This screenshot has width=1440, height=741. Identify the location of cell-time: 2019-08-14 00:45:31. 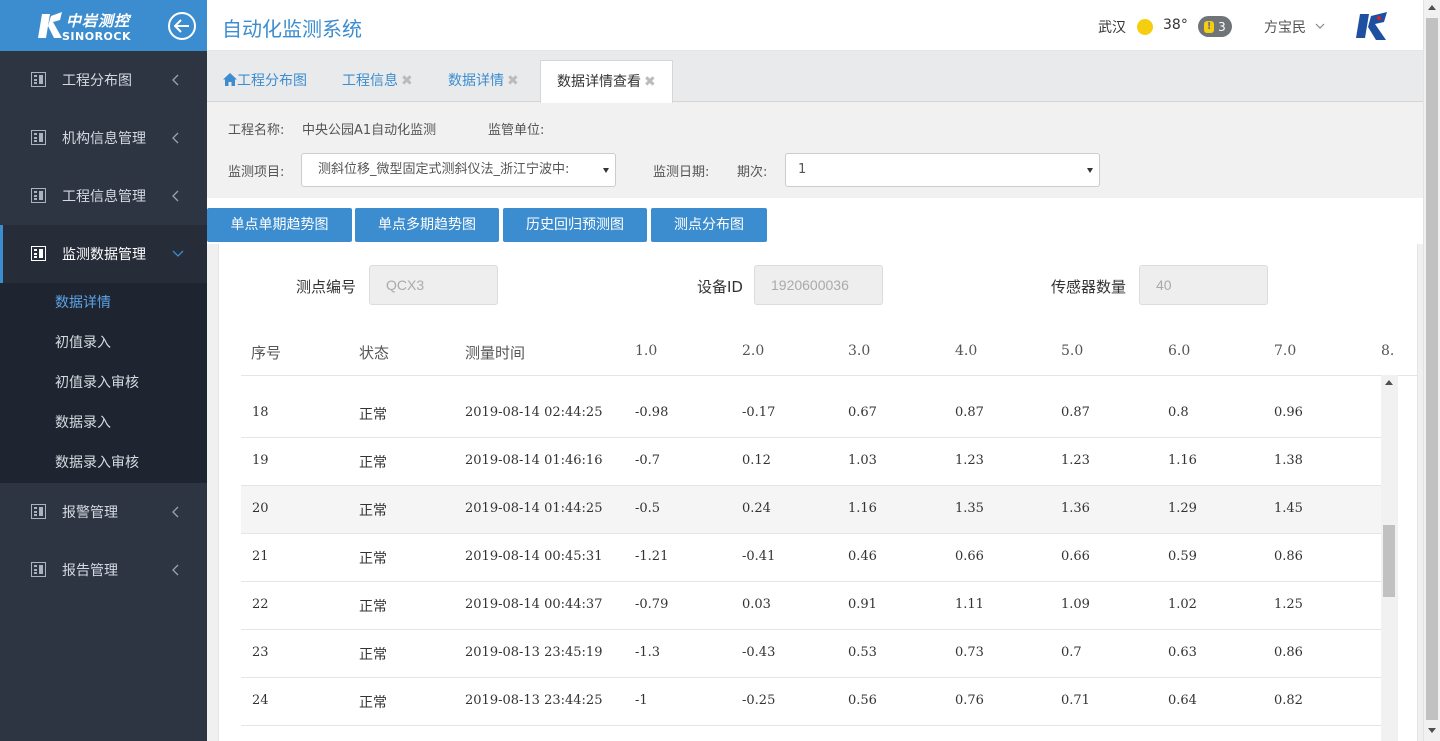
(534, 556).